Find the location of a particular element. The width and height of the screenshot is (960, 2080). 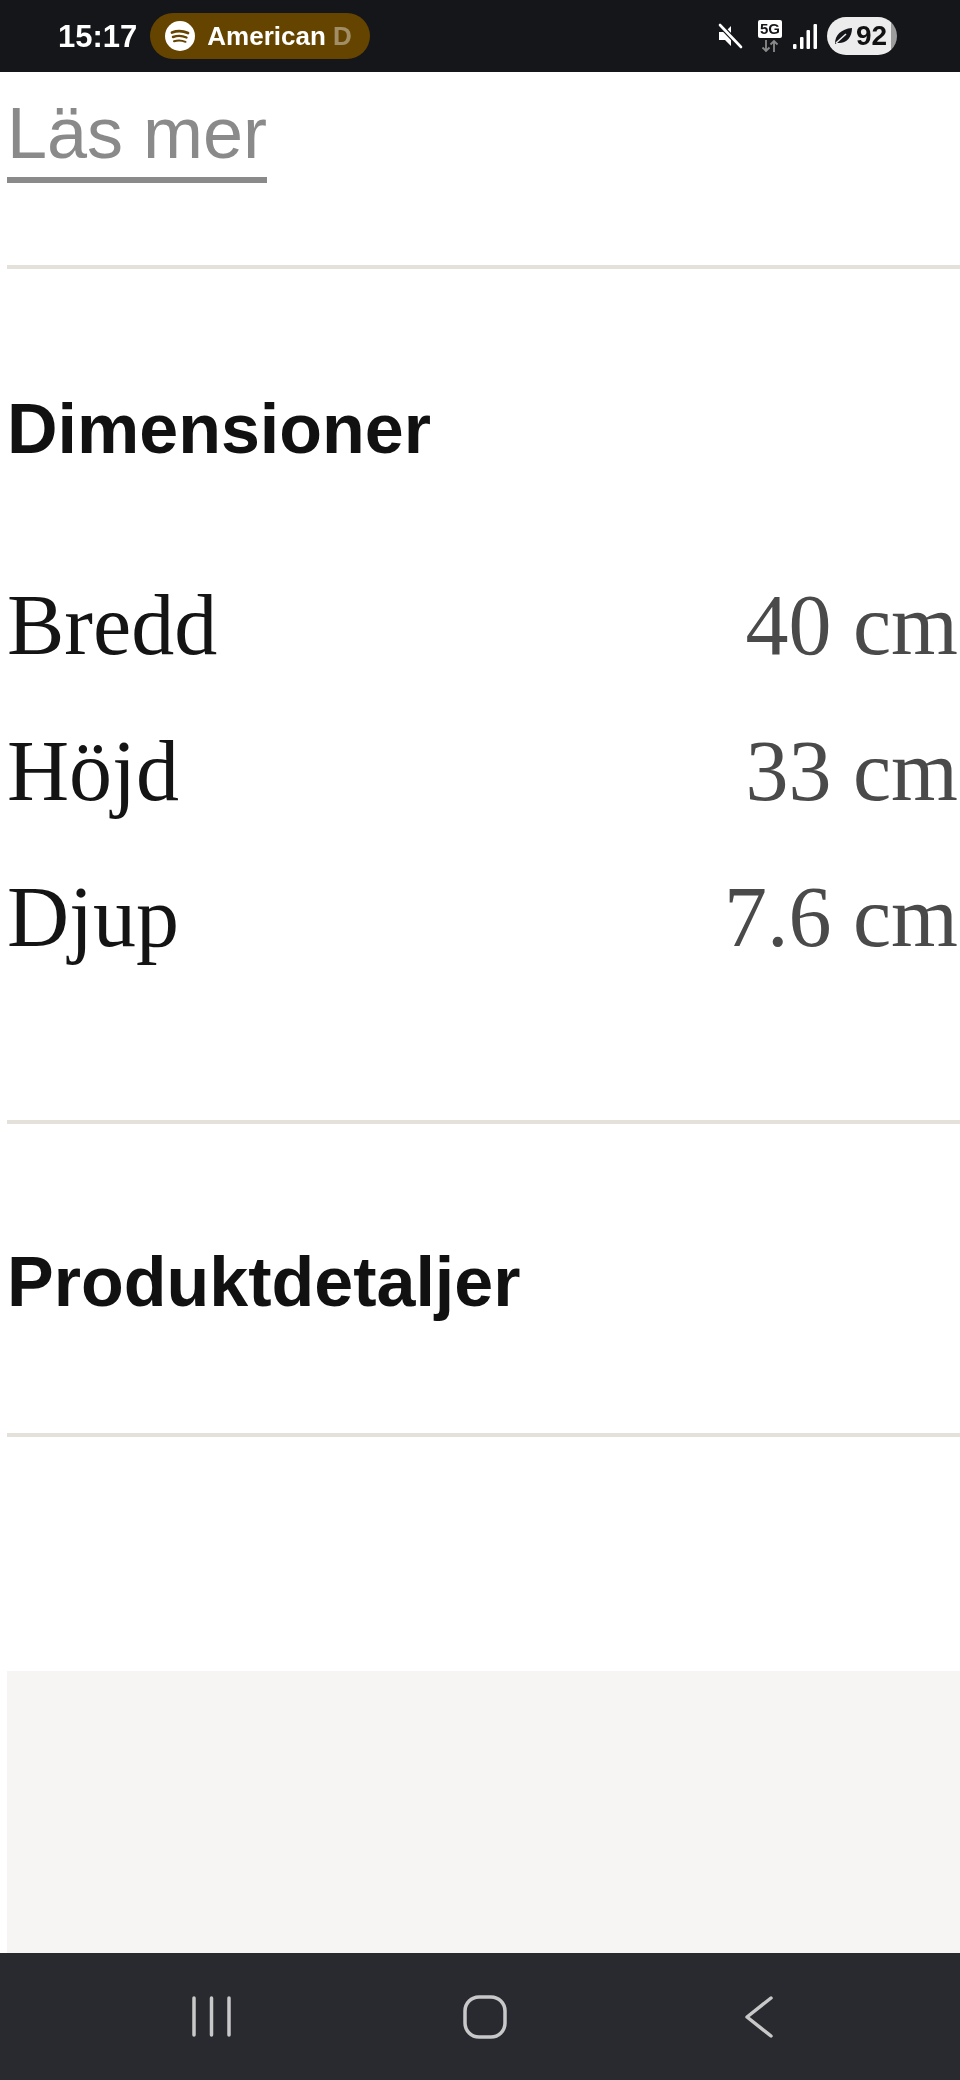

spec-label: Bredd is located at coordinates (112, 625).